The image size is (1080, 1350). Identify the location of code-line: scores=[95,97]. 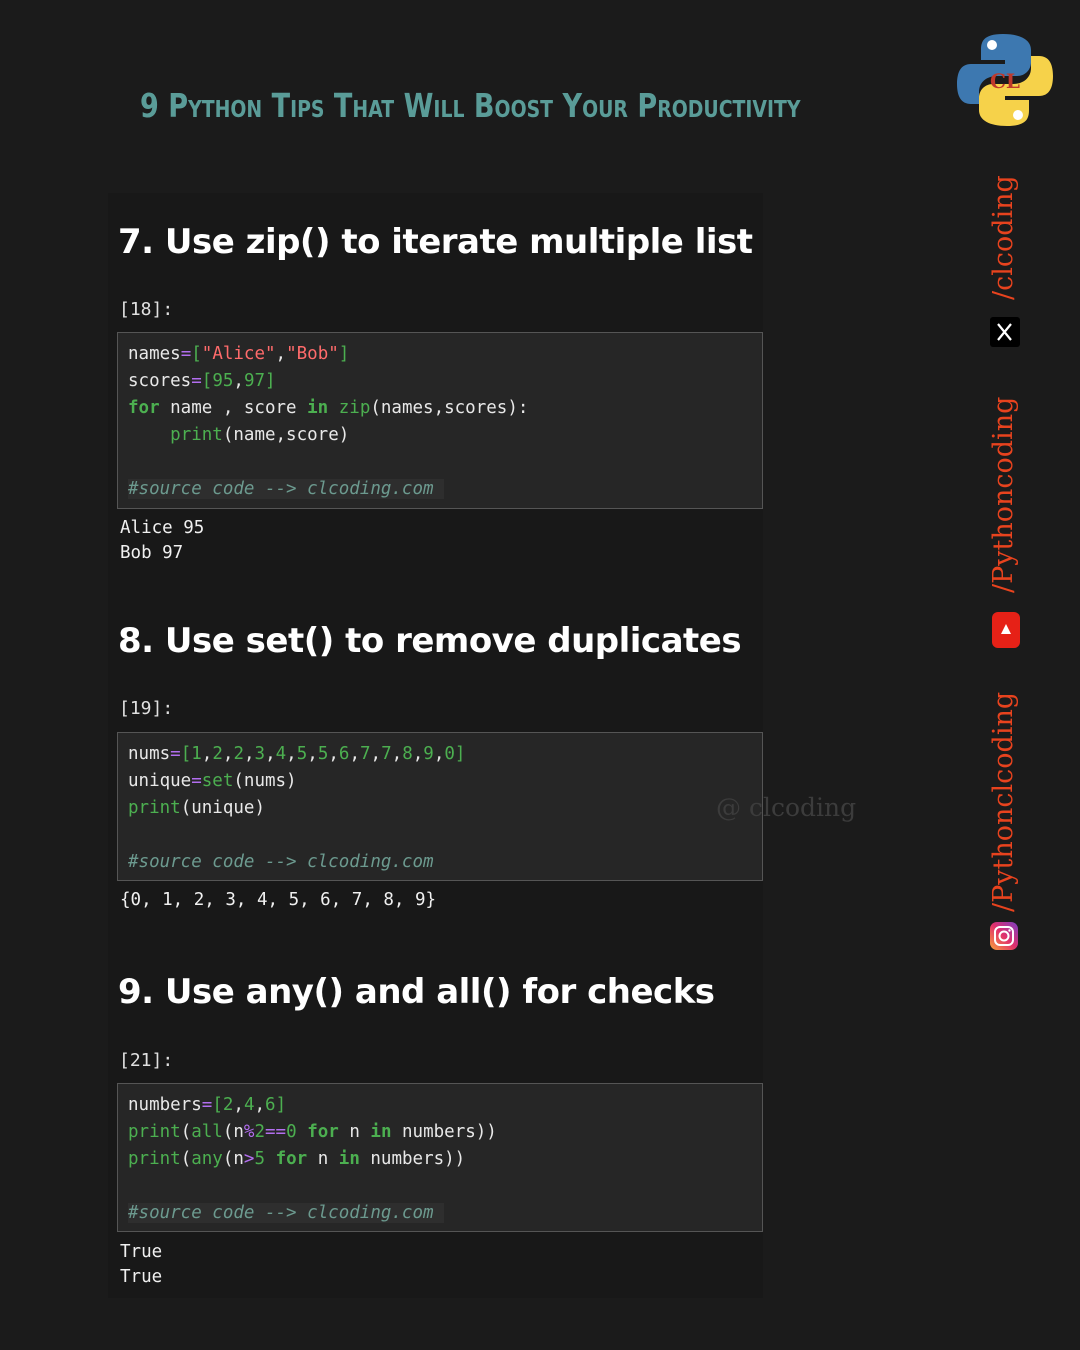
(202, 381).